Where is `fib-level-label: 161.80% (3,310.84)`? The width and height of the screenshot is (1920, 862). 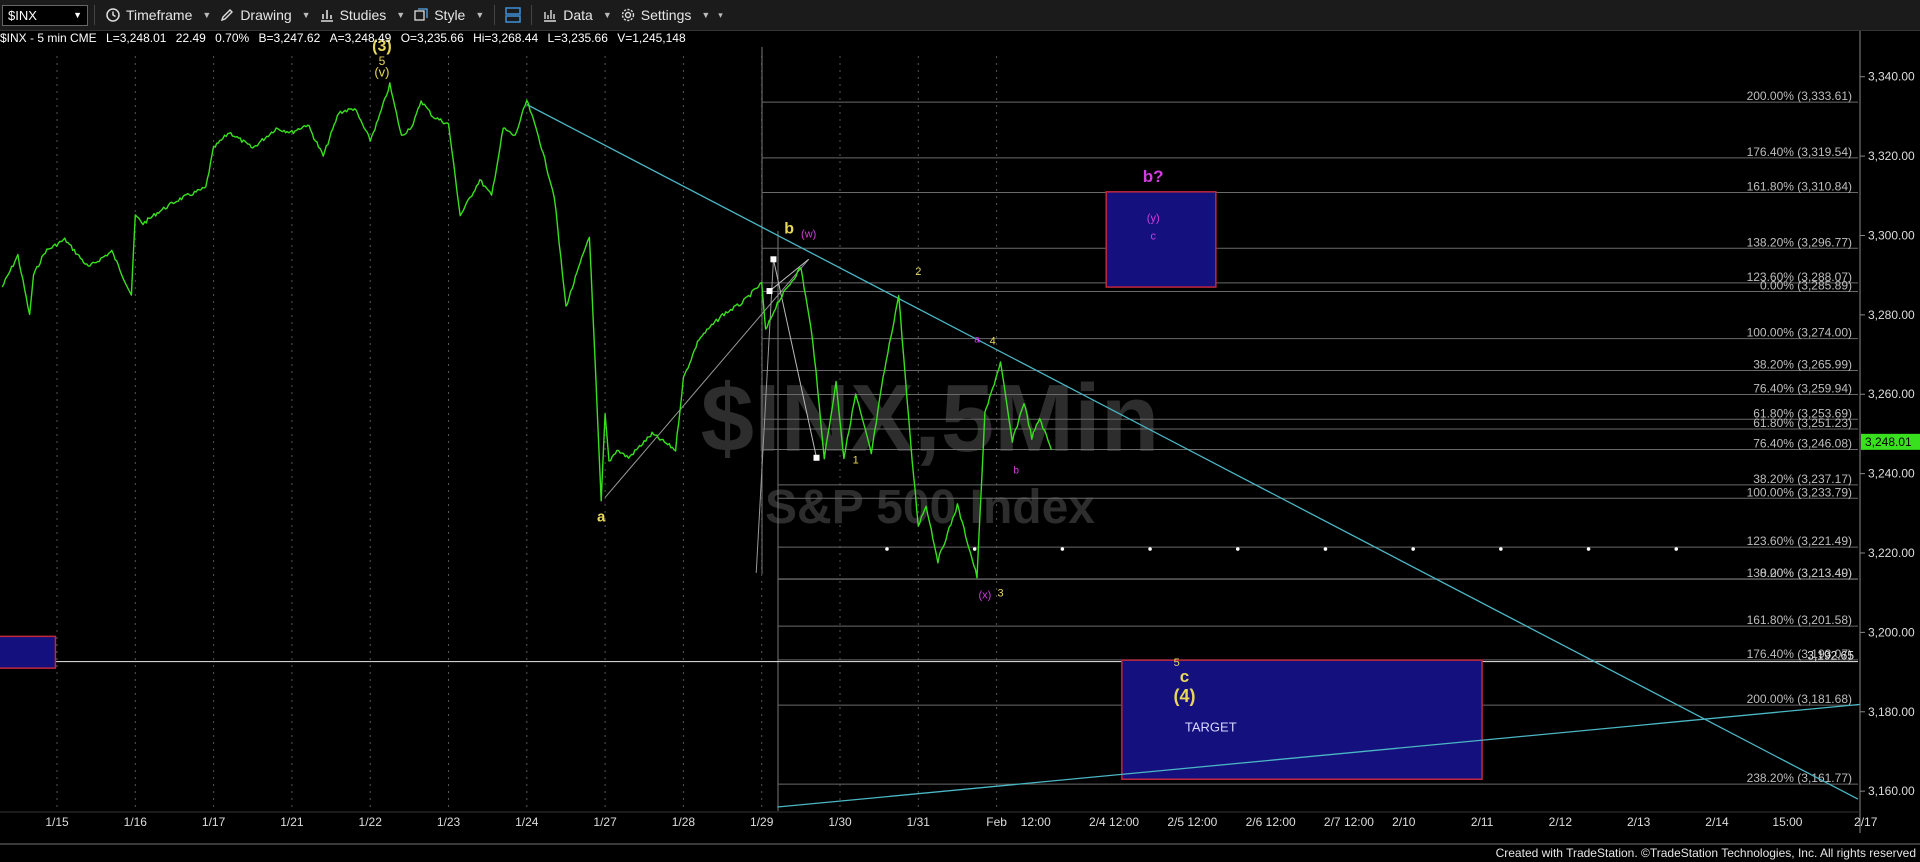
fib-level-label: 161.80% (3,310.84) is located at coordinates (1799, 186).